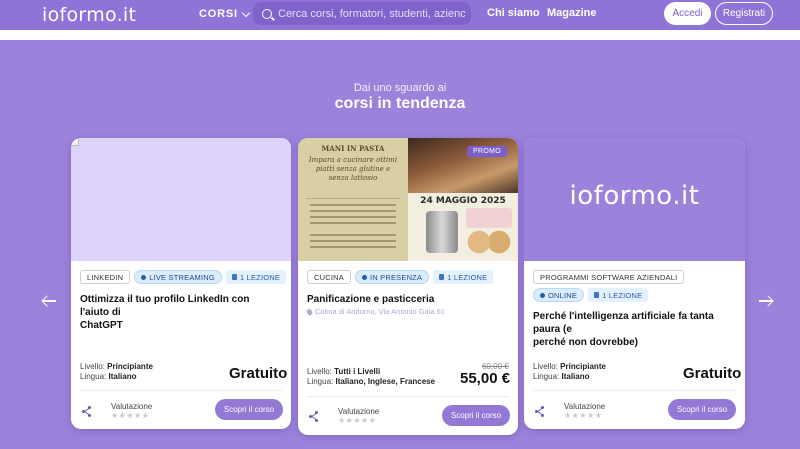 The height and width of the screenshot is (449, 800). I want to click on search-bar, so click(362, 13).